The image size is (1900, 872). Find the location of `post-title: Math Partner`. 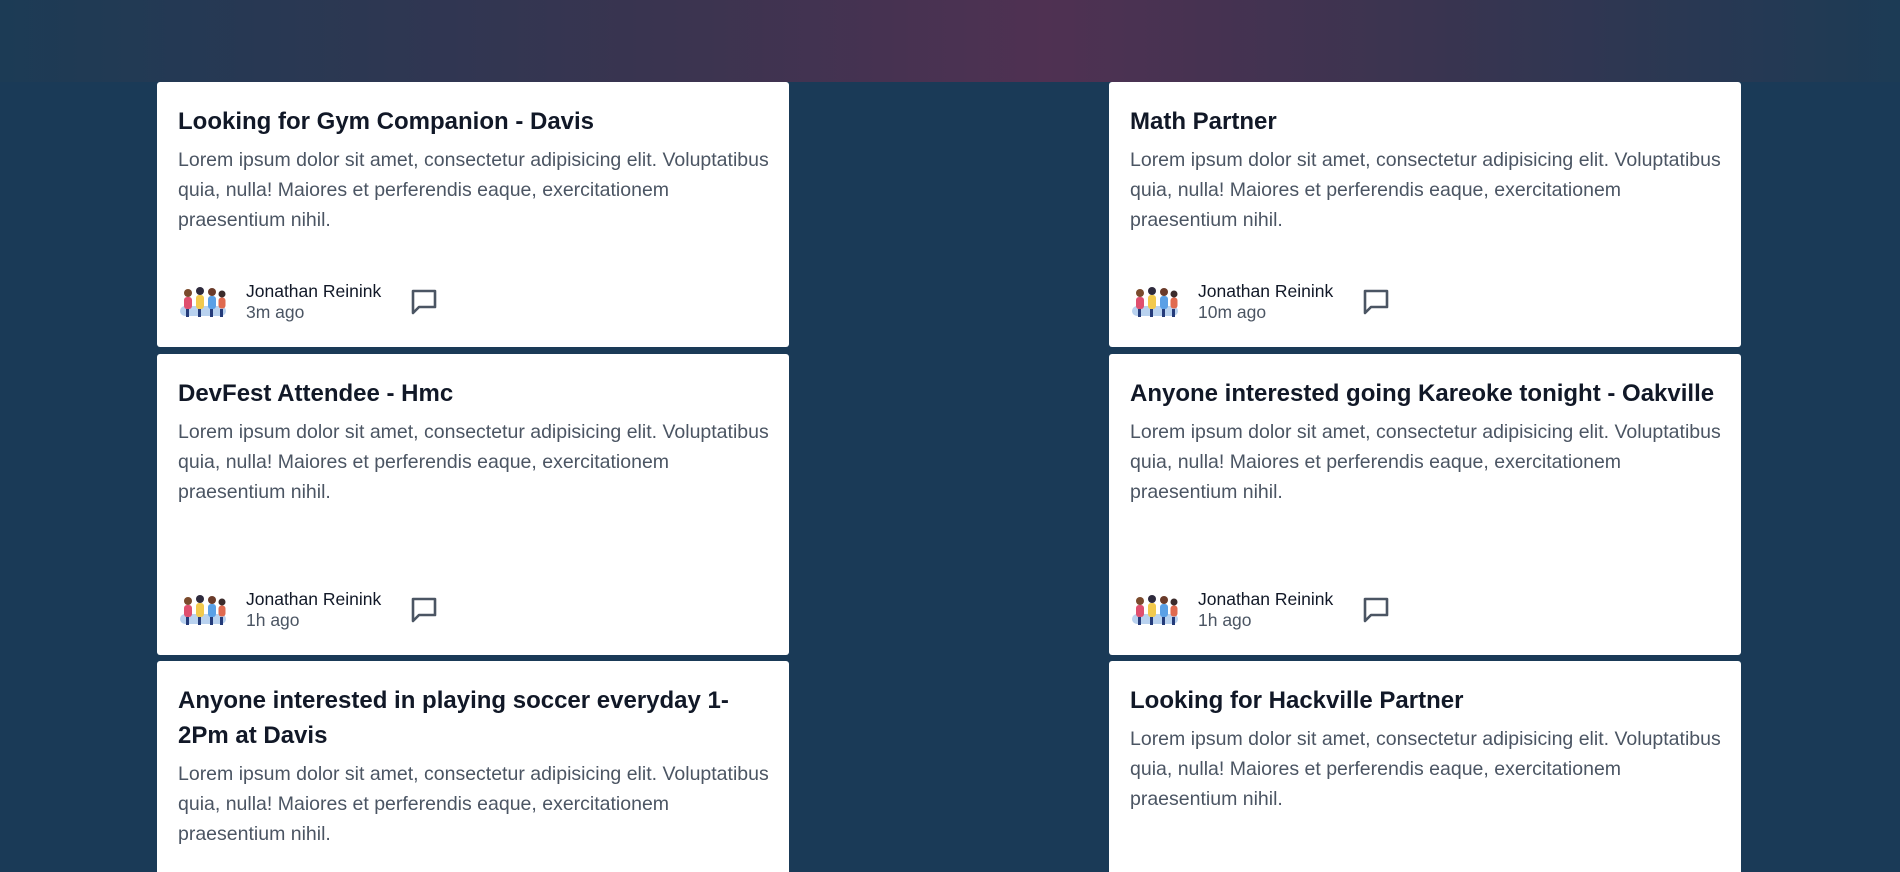

post-title: Math Partner is located at coordinates (1425, 121).